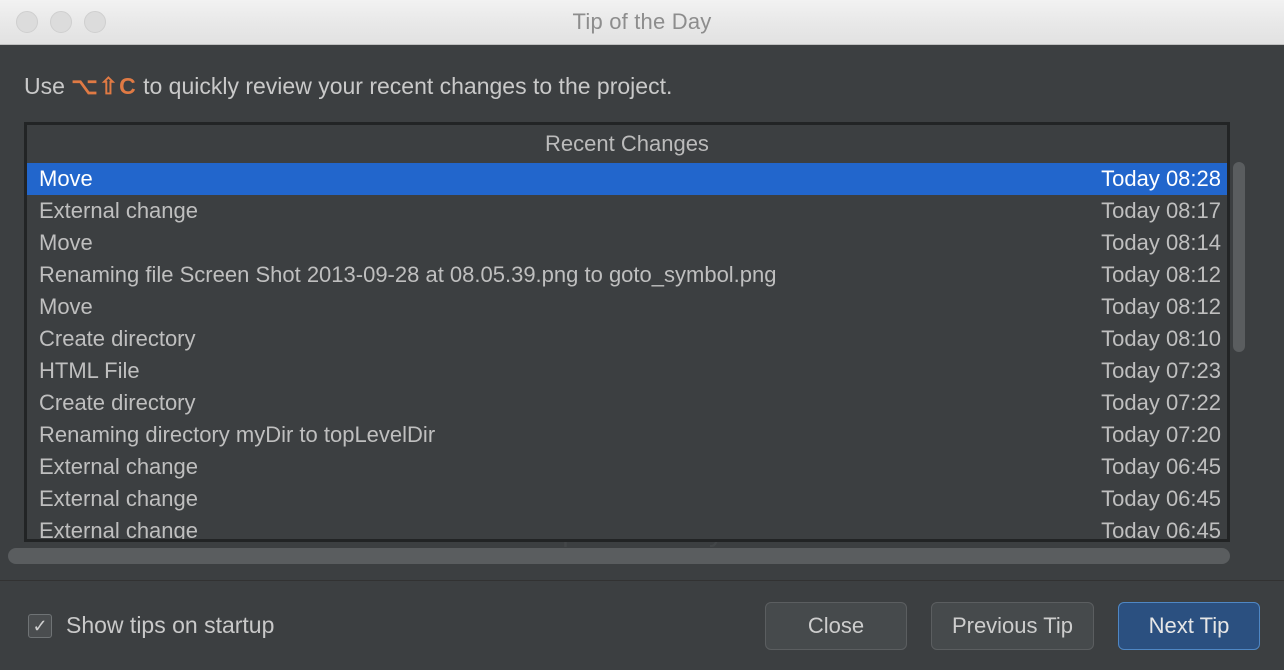  I want to click on vertical-scrollbar-thumb, so click(1239, 257).